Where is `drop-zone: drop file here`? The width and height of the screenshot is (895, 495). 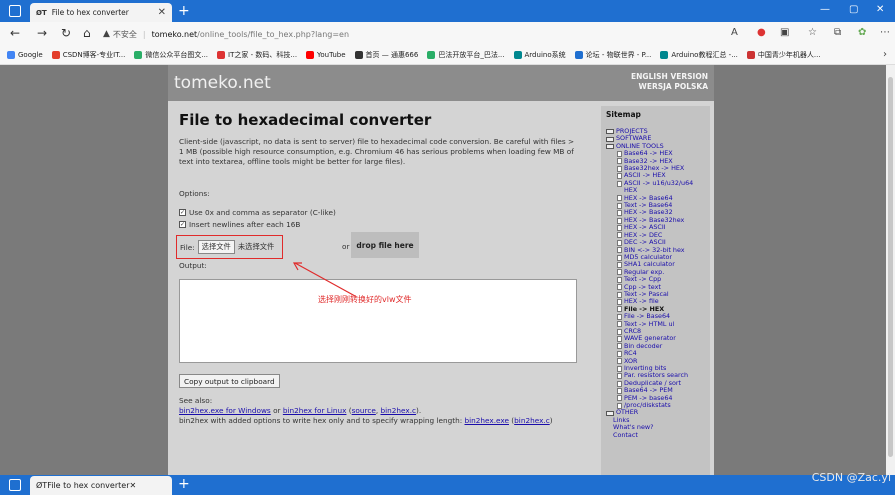
drop-zone: drop file here is located at coordinates (385, 245).